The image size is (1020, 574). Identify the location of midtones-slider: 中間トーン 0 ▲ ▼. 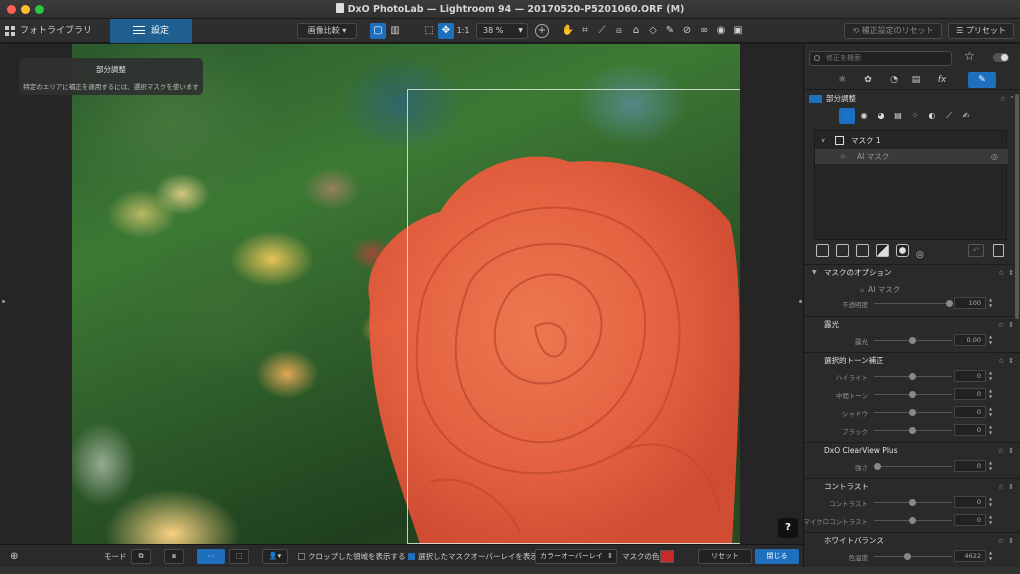
(909, 394).